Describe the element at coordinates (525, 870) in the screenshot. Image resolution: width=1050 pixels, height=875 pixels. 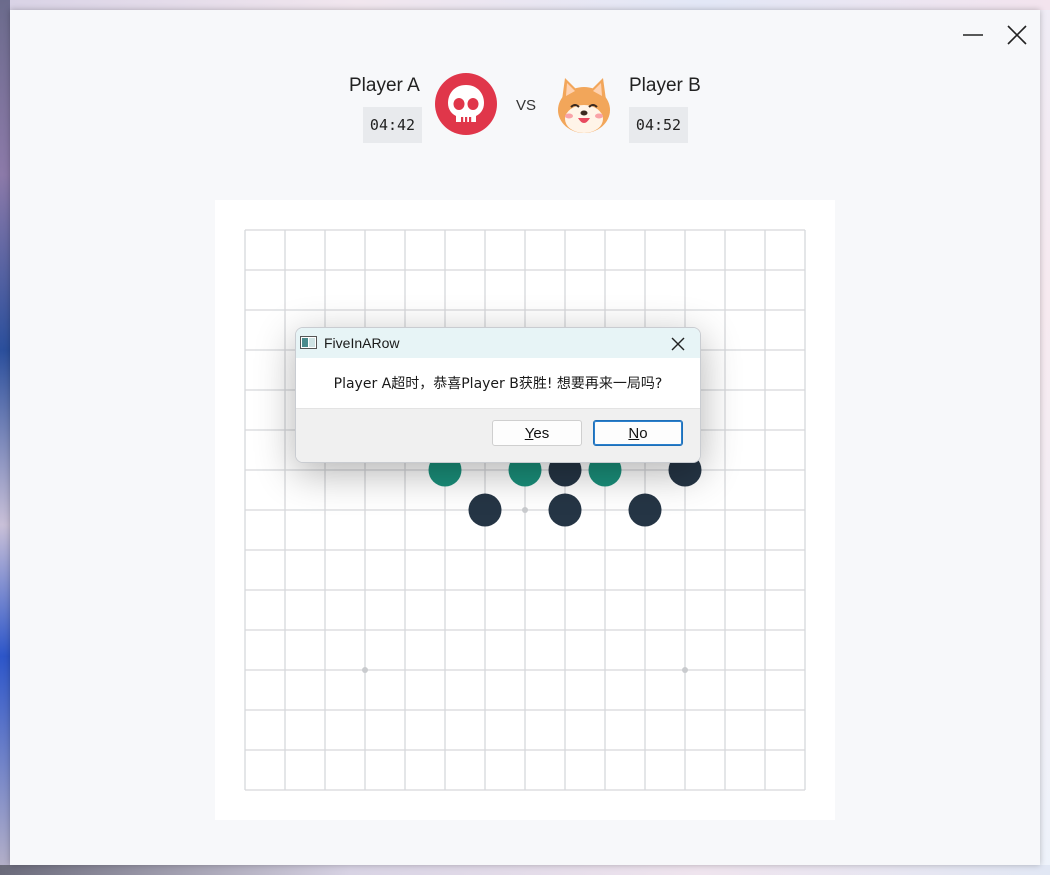
I see `desktop-background-bottom` at that location.